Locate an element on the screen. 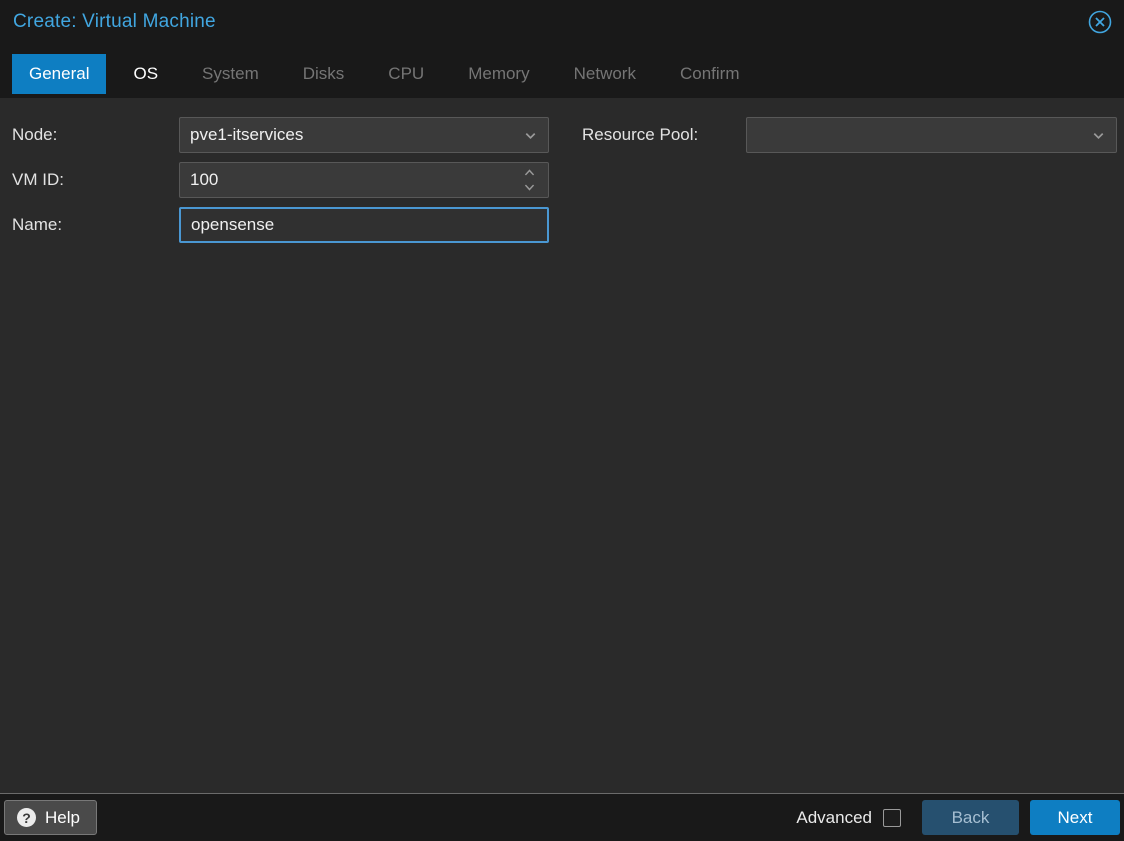 This screenshot has width=1124, height=841. node-select-value: pve1-itservices is located at coordinates (247, 134).